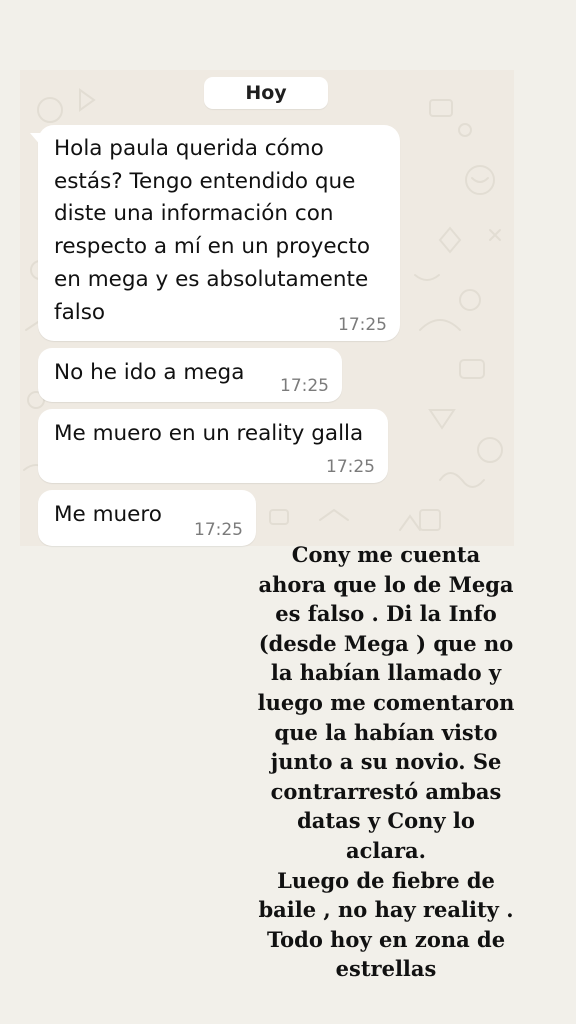 The image size is (576, 1024). I want to click on message-text: Me muero en un reality galla, so click(209, 433).